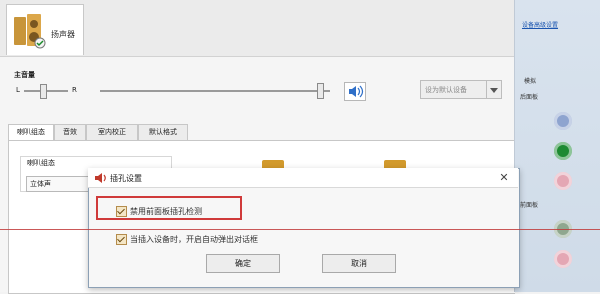 This screenshot has width=600, height=294. I want to click on tab-room-correction: 室内校正, so click(112, 132).